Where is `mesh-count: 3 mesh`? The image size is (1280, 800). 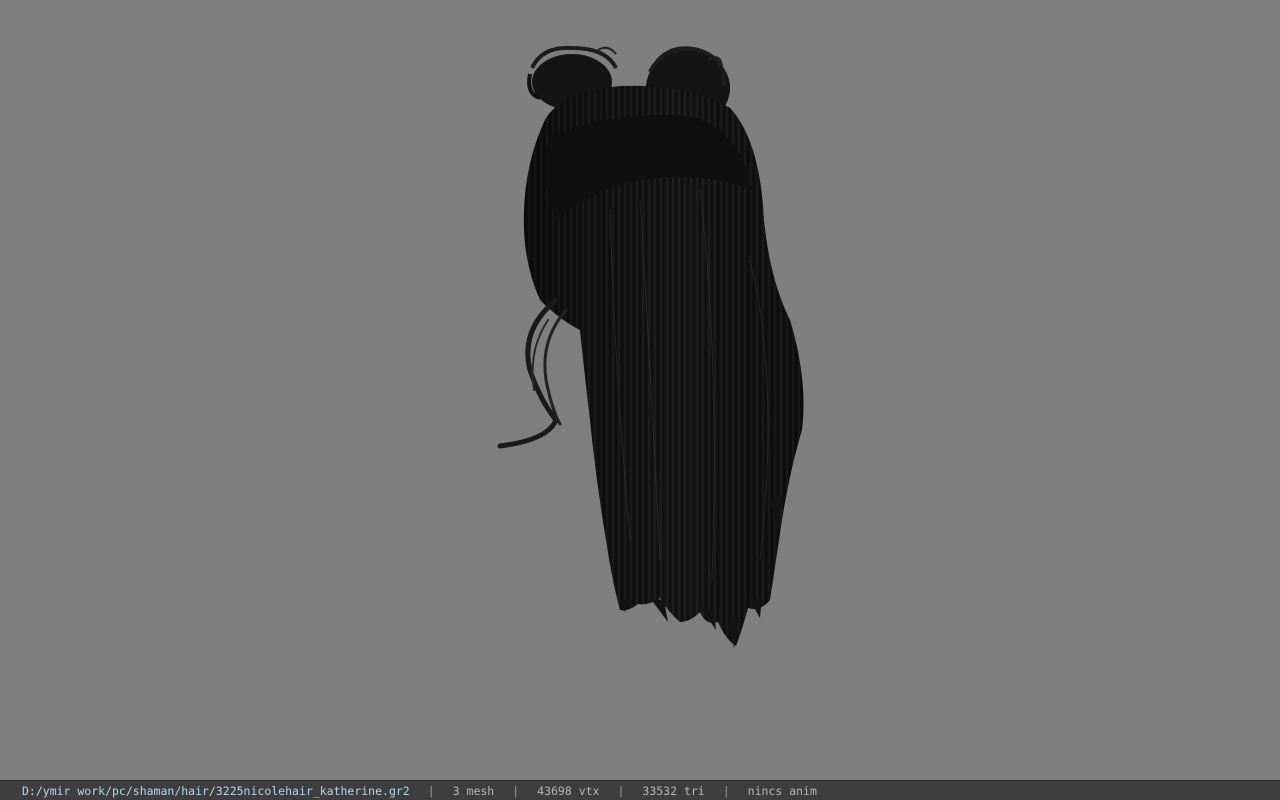
mesh-count: 3 mesh is located at coordinates (473, 790).